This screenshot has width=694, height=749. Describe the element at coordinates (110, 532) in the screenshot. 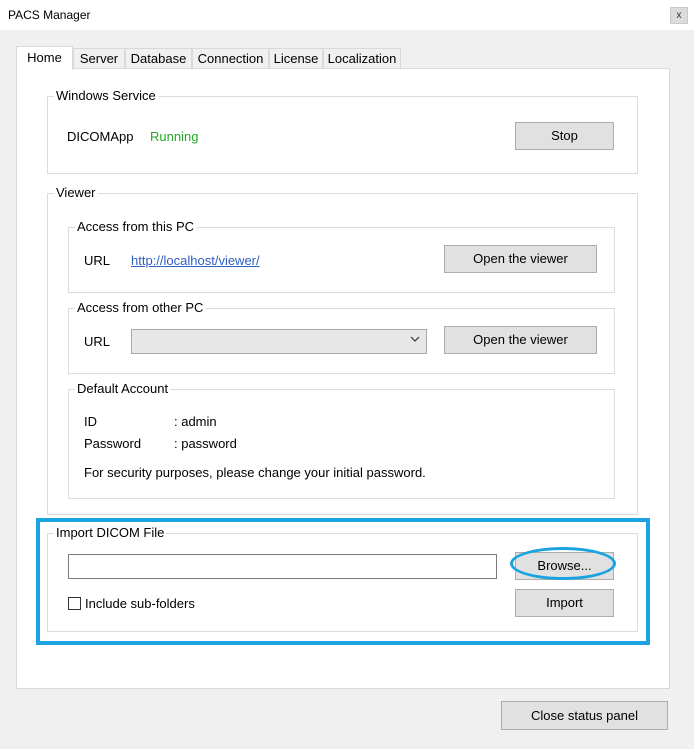

I see `import-dicom-legend: Import DICOM File` at that location.